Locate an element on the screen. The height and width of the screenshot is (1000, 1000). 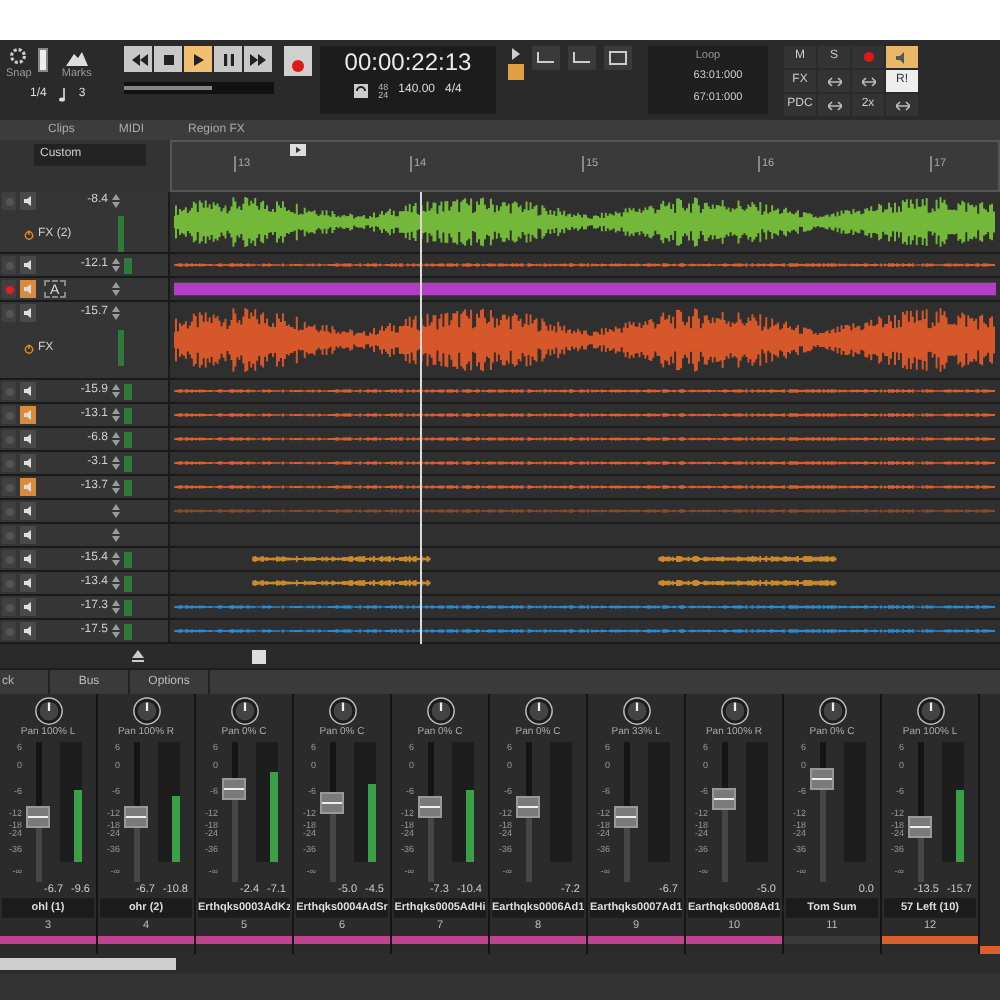
stop-icon is located at coordinates (168, 59).